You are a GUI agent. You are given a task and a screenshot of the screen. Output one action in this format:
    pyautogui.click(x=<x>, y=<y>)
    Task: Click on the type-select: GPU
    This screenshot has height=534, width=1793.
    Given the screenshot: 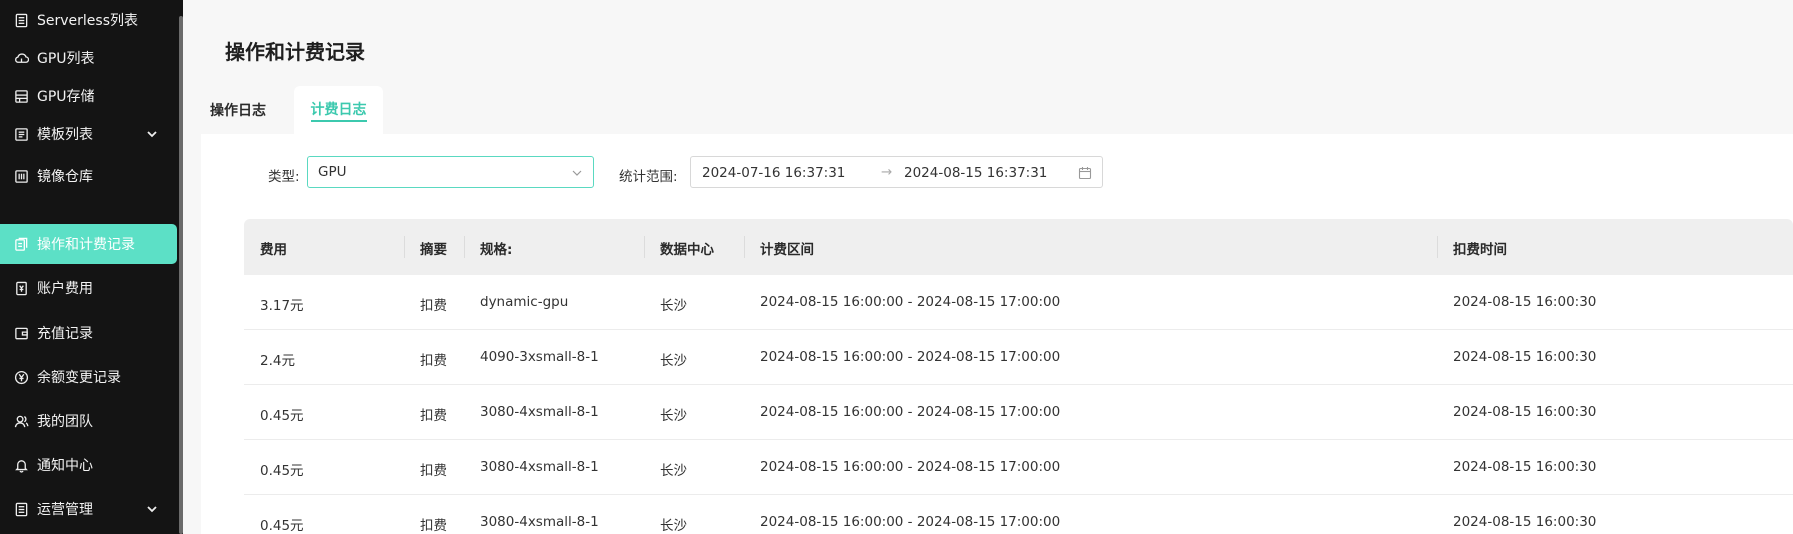 What is the action you would take?
    pyautogui.click(x=450, y=172)
    